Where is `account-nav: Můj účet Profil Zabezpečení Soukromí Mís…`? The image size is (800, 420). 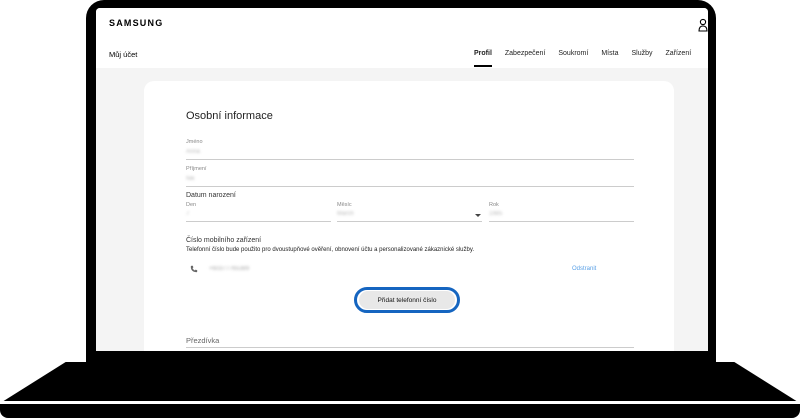
account-nav: Můj účet Profil Zabezpečení Soukromí Mís… is located at coordinates (402, 55).